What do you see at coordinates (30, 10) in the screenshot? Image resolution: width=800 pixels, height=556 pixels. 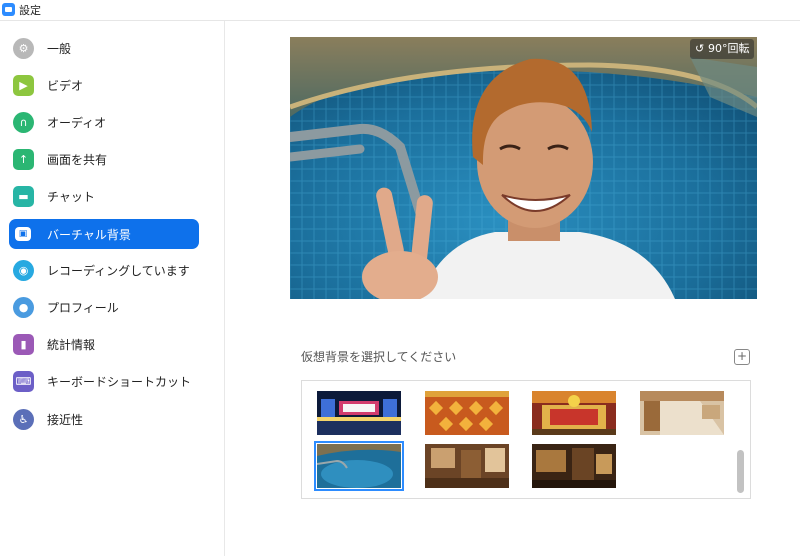 I see `window-title: 設定` at bounding box center [30, 10].